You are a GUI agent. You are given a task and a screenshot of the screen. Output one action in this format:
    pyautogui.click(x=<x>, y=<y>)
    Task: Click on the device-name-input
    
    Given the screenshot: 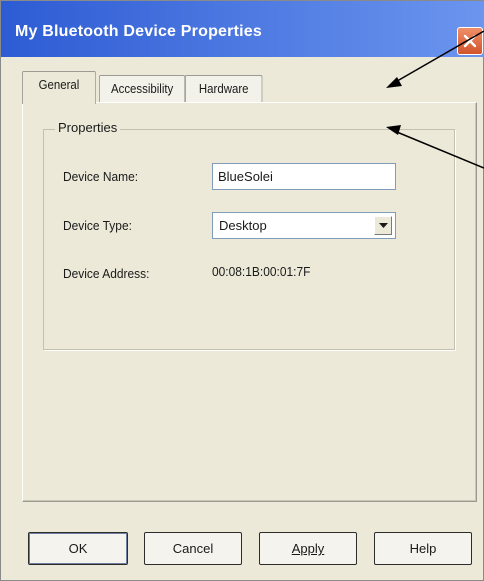 What is the action you would take?
    pyautogui.click(x=304, y=176)
    